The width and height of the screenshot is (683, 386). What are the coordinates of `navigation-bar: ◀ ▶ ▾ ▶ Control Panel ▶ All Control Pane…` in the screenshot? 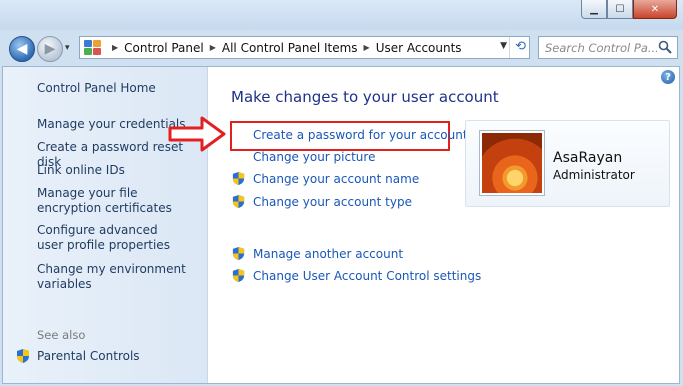 It's located at (341, 48).